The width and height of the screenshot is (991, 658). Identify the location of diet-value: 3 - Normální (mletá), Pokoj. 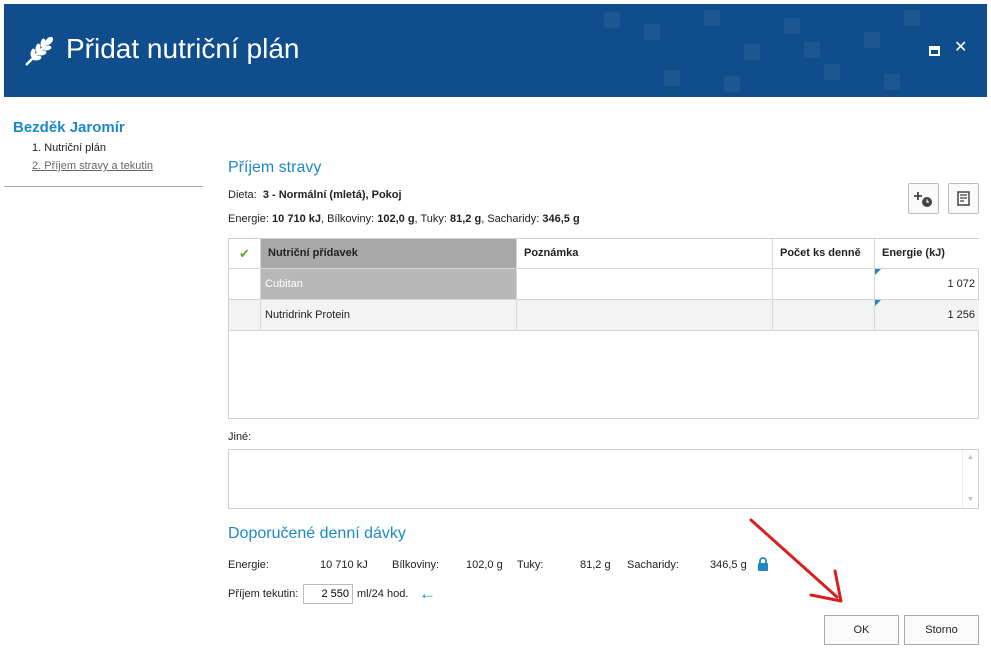
(332, 195).